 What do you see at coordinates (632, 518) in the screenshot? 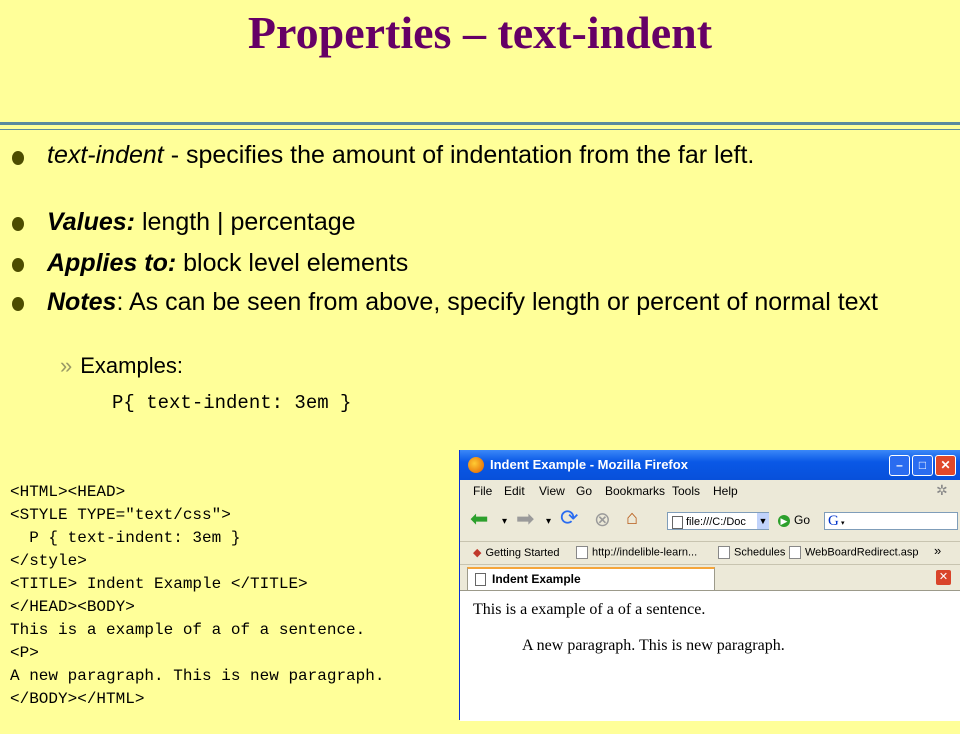
I see `home-icon: ⌂` at bounding box center [632, 518].